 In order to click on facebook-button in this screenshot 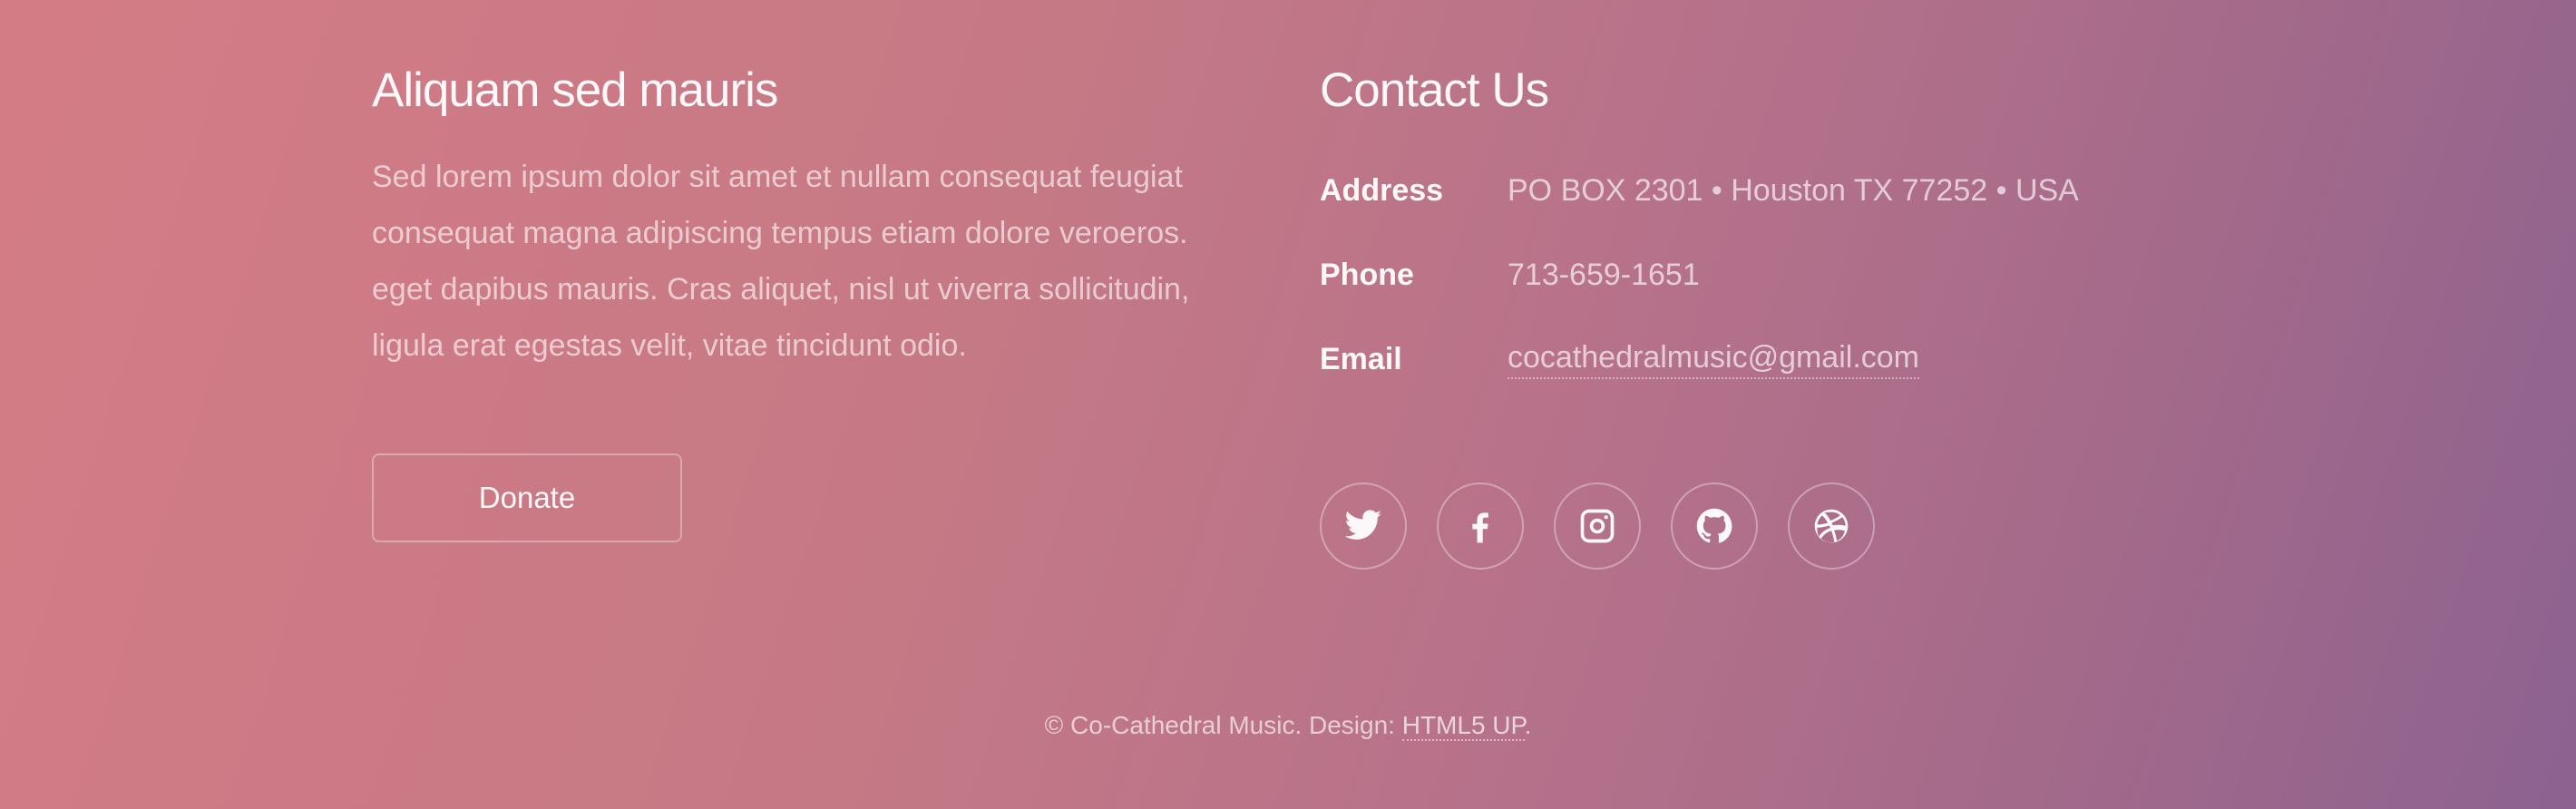, I will do `click(1480, 526)`.